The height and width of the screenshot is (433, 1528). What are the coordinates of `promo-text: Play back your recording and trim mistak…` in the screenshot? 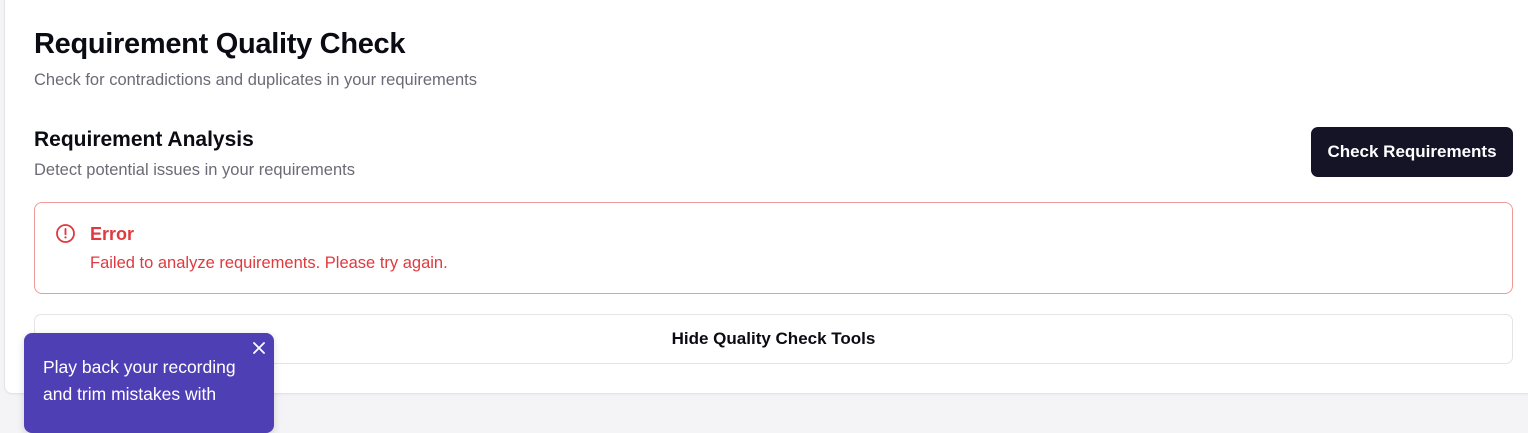 It's located at (139, 380).